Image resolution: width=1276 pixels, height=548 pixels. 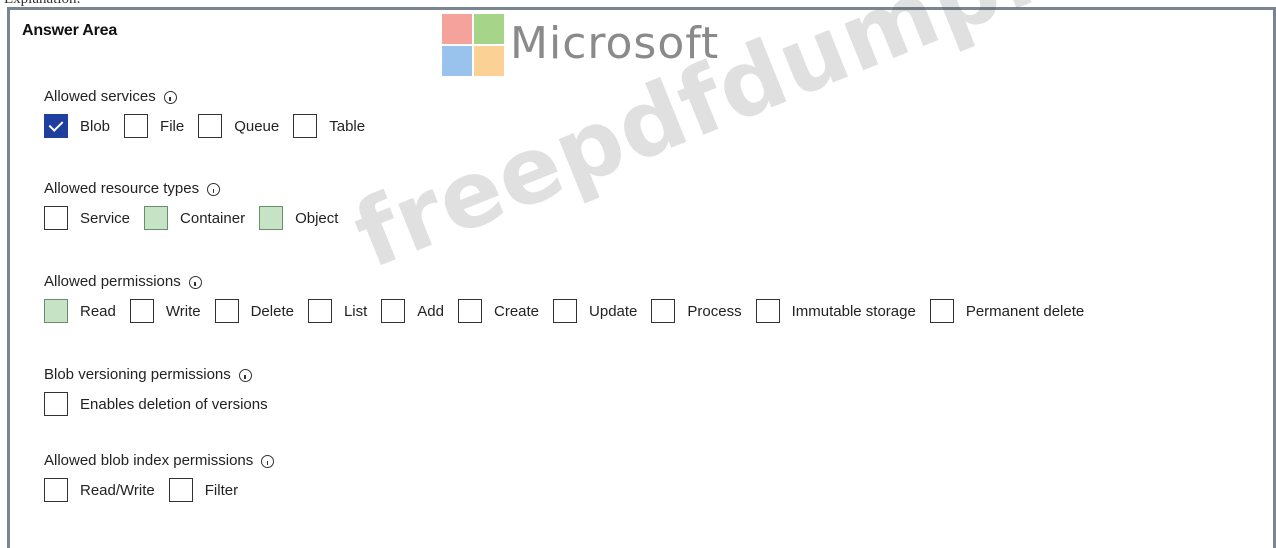 What do you see at coordinates (473, 45) in the screenshot?
I see `microsoft-logo-icon` at bounding box center [473, 45].